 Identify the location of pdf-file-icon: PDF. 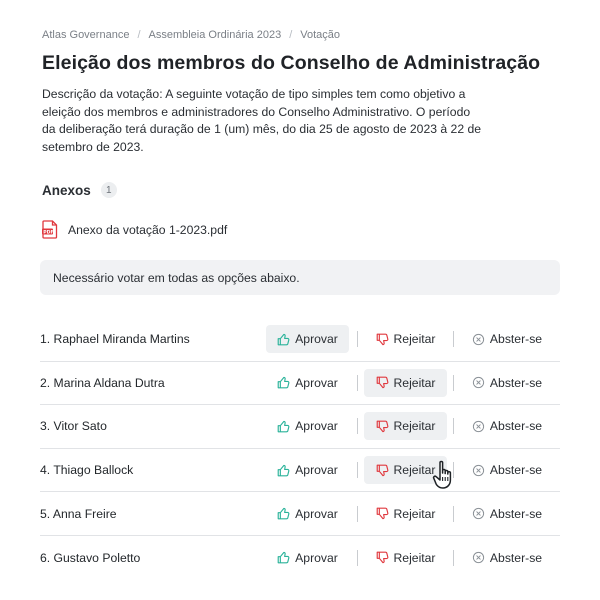
(50, 229).